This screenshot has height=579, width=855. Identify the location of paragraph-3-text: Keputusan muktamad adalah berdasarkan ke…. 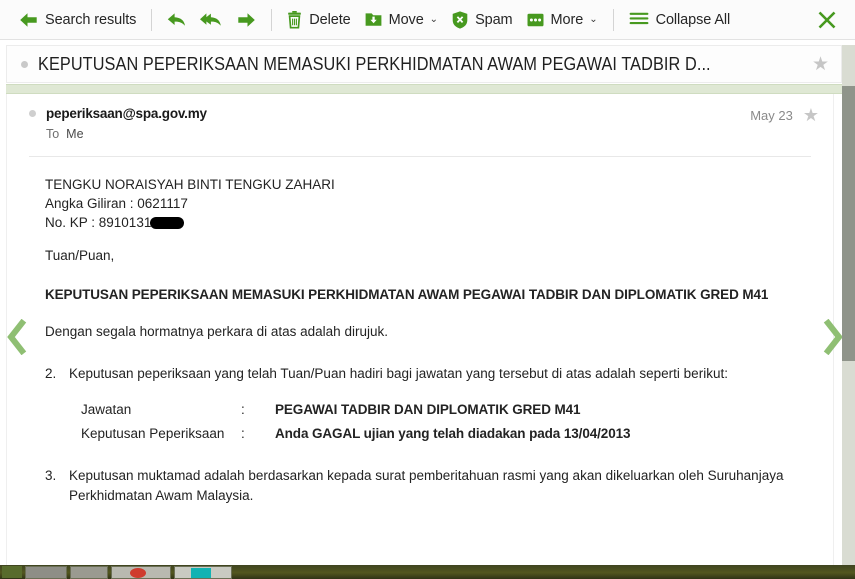
(426, 485).